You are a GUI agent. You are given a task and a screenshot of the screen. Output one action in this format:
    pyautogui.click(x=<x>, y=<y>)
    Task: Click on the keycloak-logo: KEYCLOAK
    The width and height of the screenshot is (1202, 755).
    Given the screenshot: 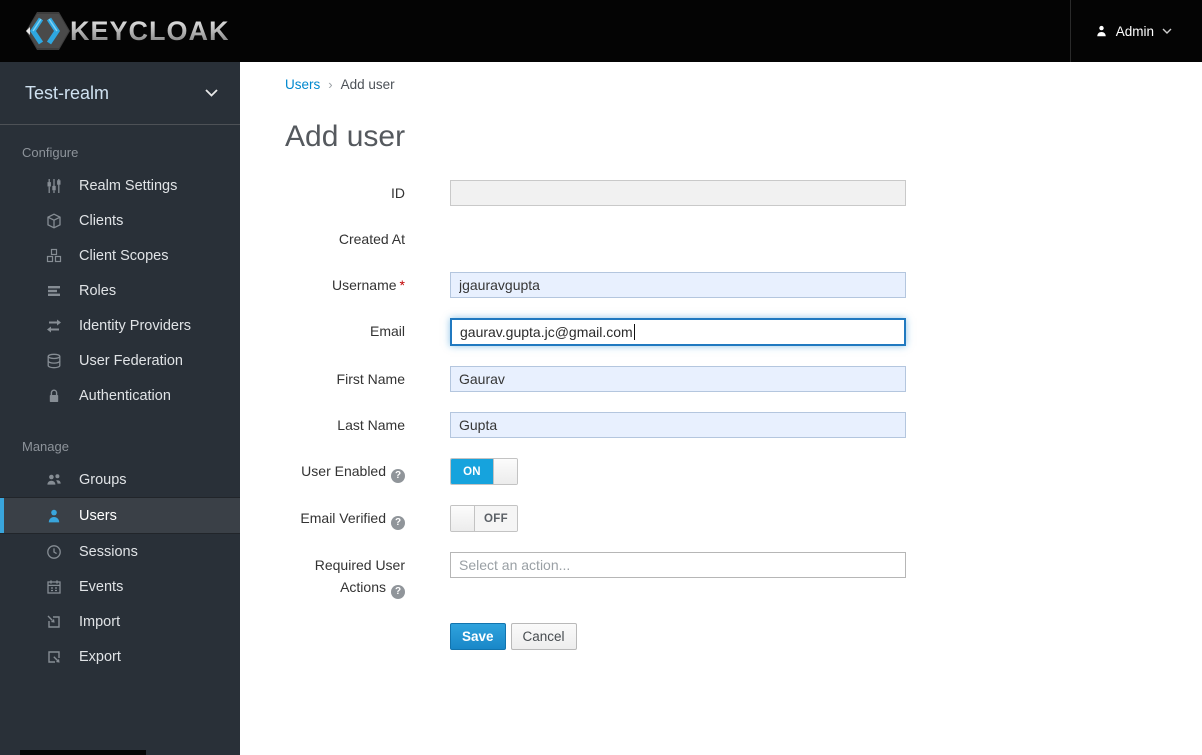 What is the action you would take?
    pyautogui.click(x=115, y=31)
    